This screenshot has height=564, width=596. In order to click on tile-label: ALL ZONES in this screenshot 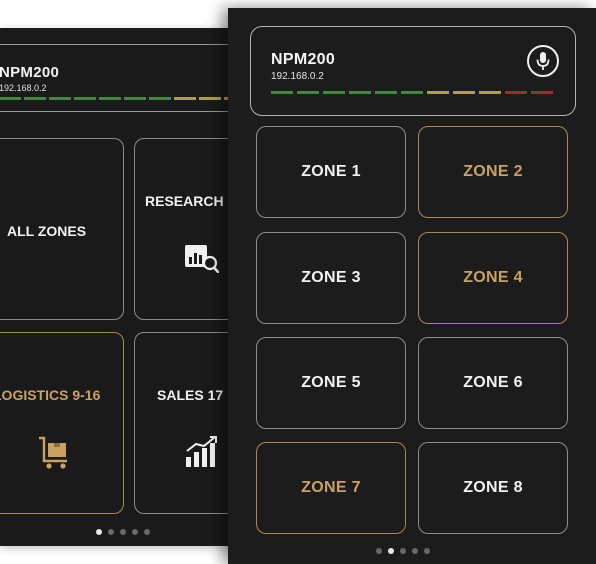, I will do `click(47, 231)`.